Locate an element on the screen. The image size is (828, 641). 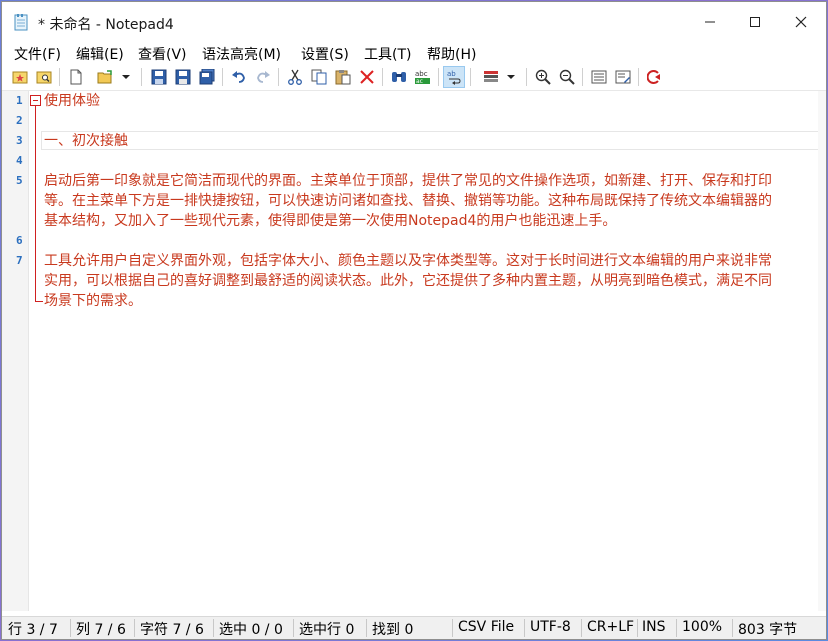
status-char: 字符 7 / 6 is located at coordinates (172, 630).